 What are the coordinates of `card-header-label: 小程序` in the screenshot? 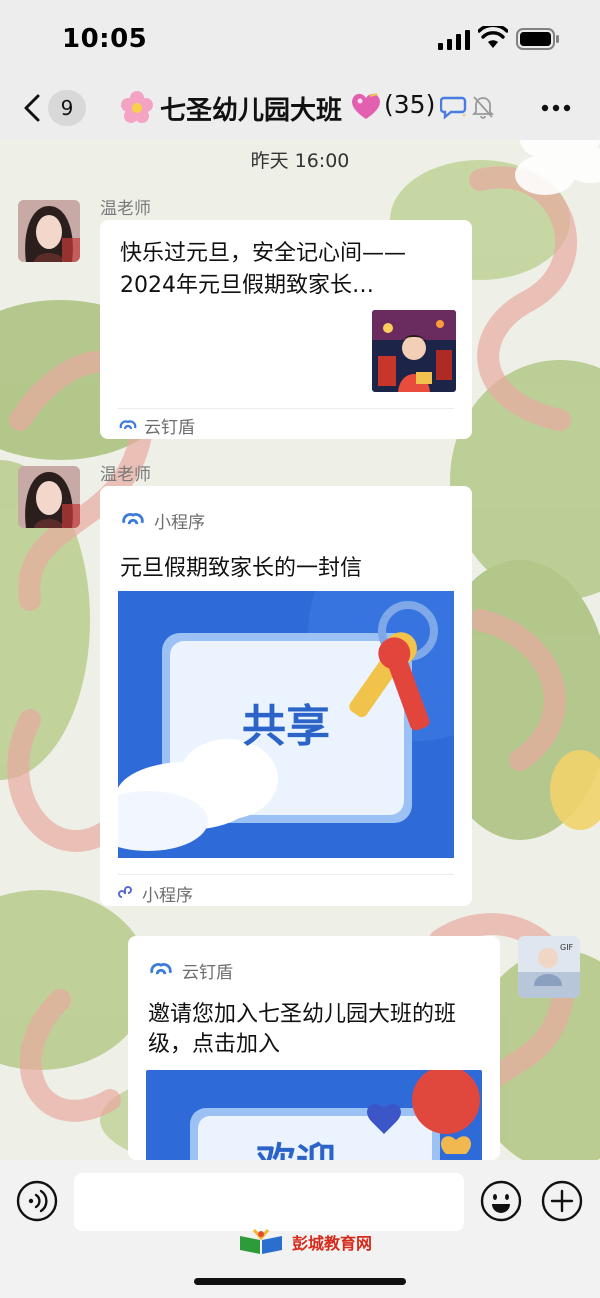 It's located at (179, 523).